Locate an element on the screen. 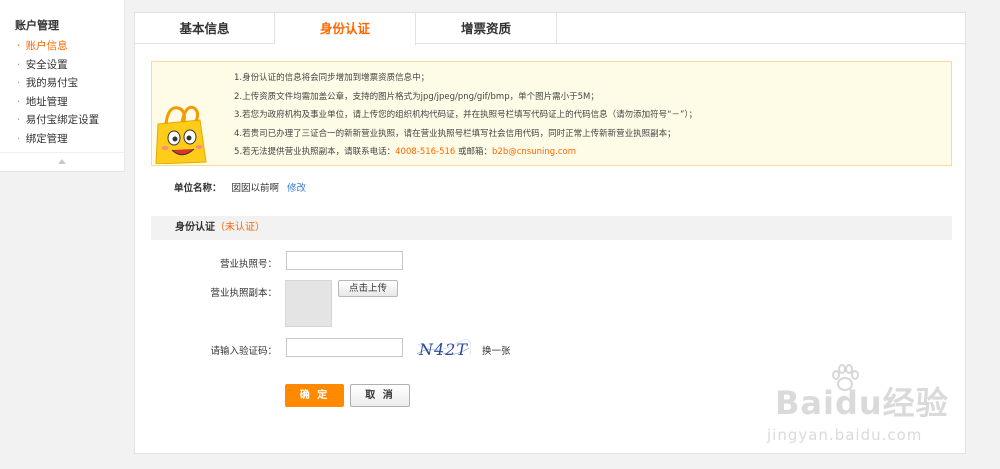  watermark-url: jingyan.baidu.com is located at coordinates (845, 435).